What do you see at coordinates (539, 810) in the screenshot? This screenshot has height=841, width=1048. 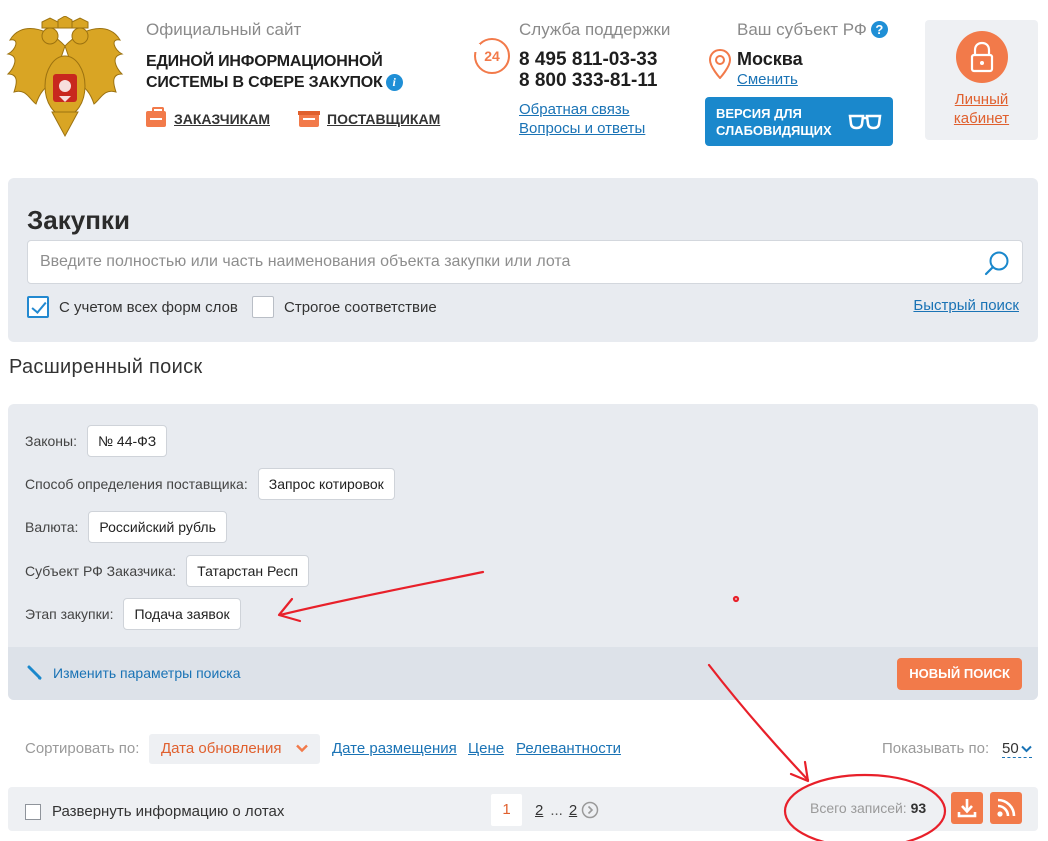 I see `page-link: 2` at bounding box center [539, 810].